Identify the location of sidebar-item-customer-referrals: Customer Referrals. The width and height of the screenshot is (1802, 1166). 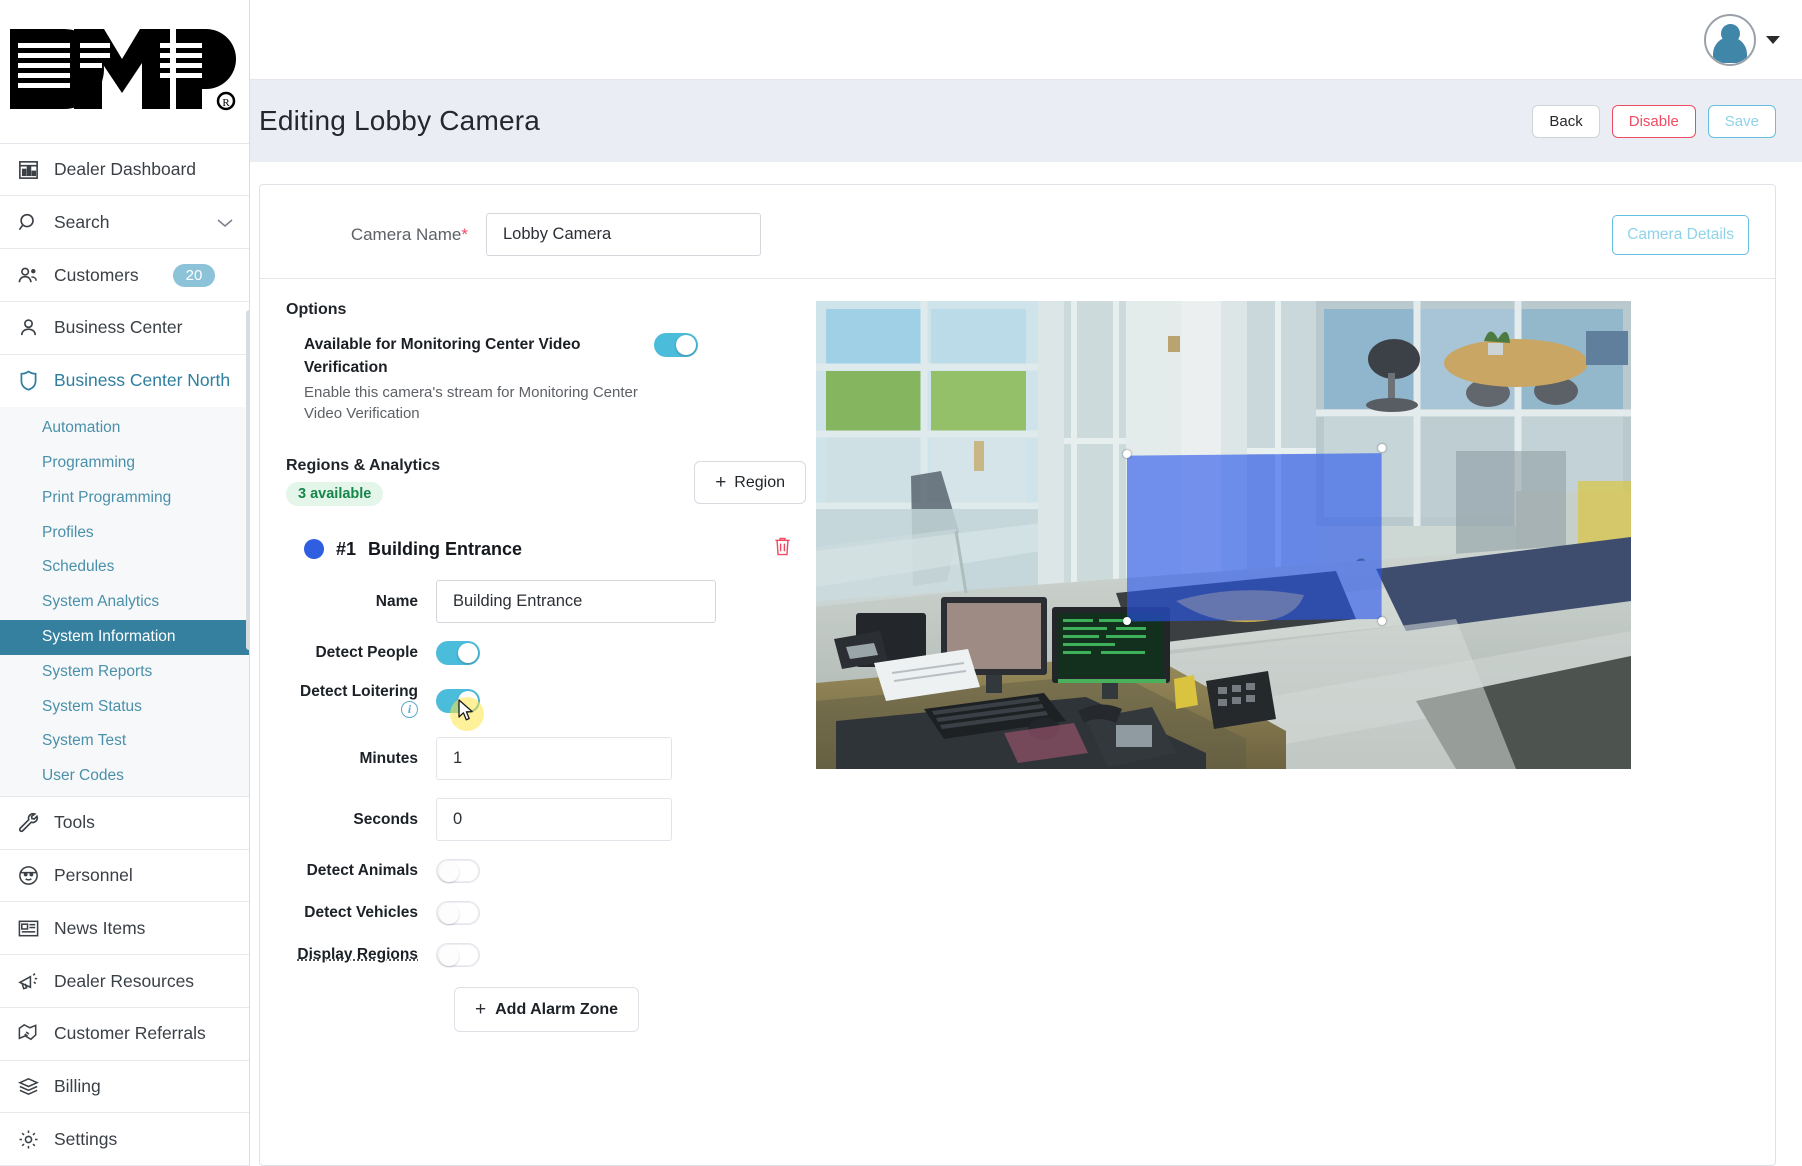
(124, 1034).